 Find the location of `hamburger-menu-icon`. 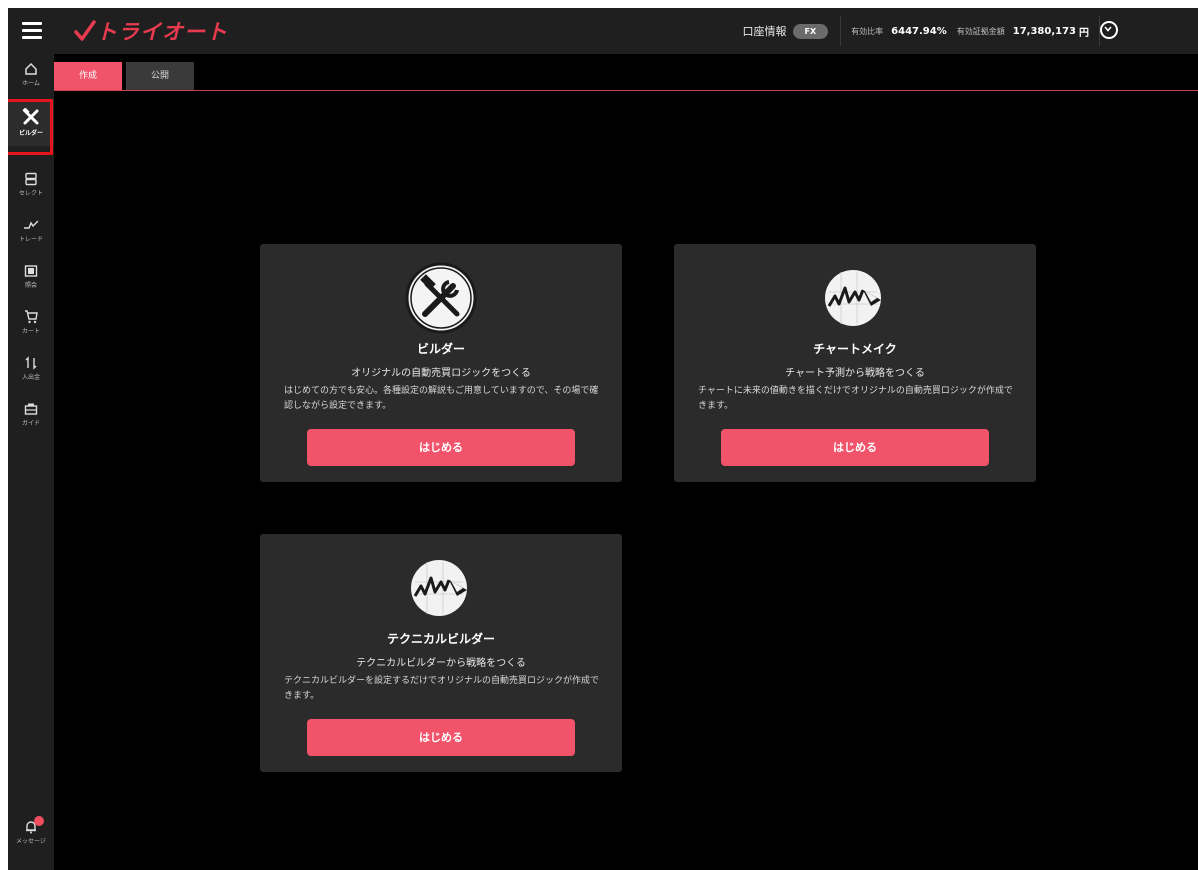

hamburger-menu-icon is located at coordinates (32, 31).